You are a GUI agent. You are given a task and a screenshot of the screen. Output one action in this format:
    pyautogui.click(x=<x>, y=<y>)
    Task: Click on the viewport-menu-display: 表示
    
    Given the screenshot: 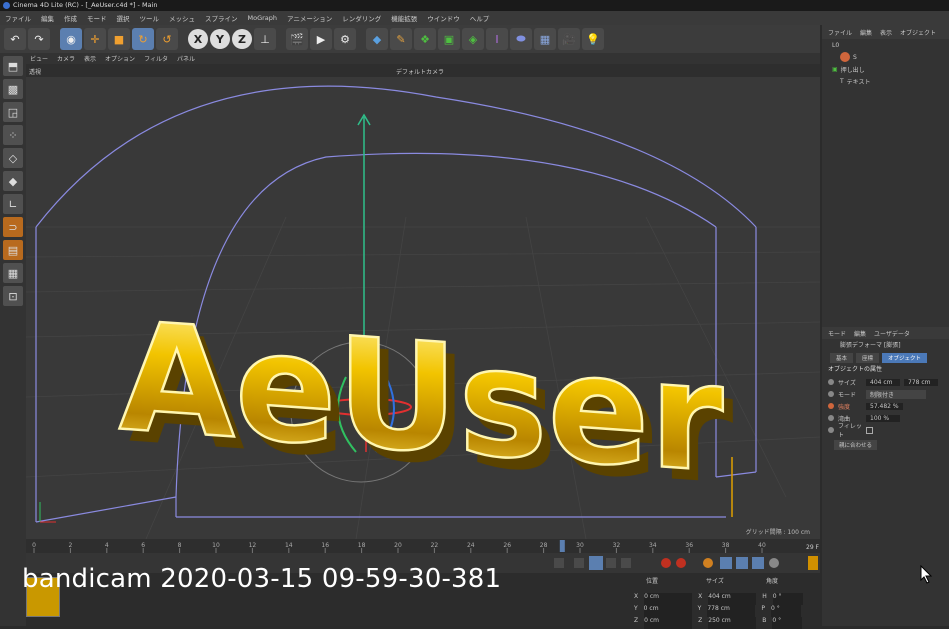 What is the action you would take?
    pyautogui.click(x=90, y=58)
    